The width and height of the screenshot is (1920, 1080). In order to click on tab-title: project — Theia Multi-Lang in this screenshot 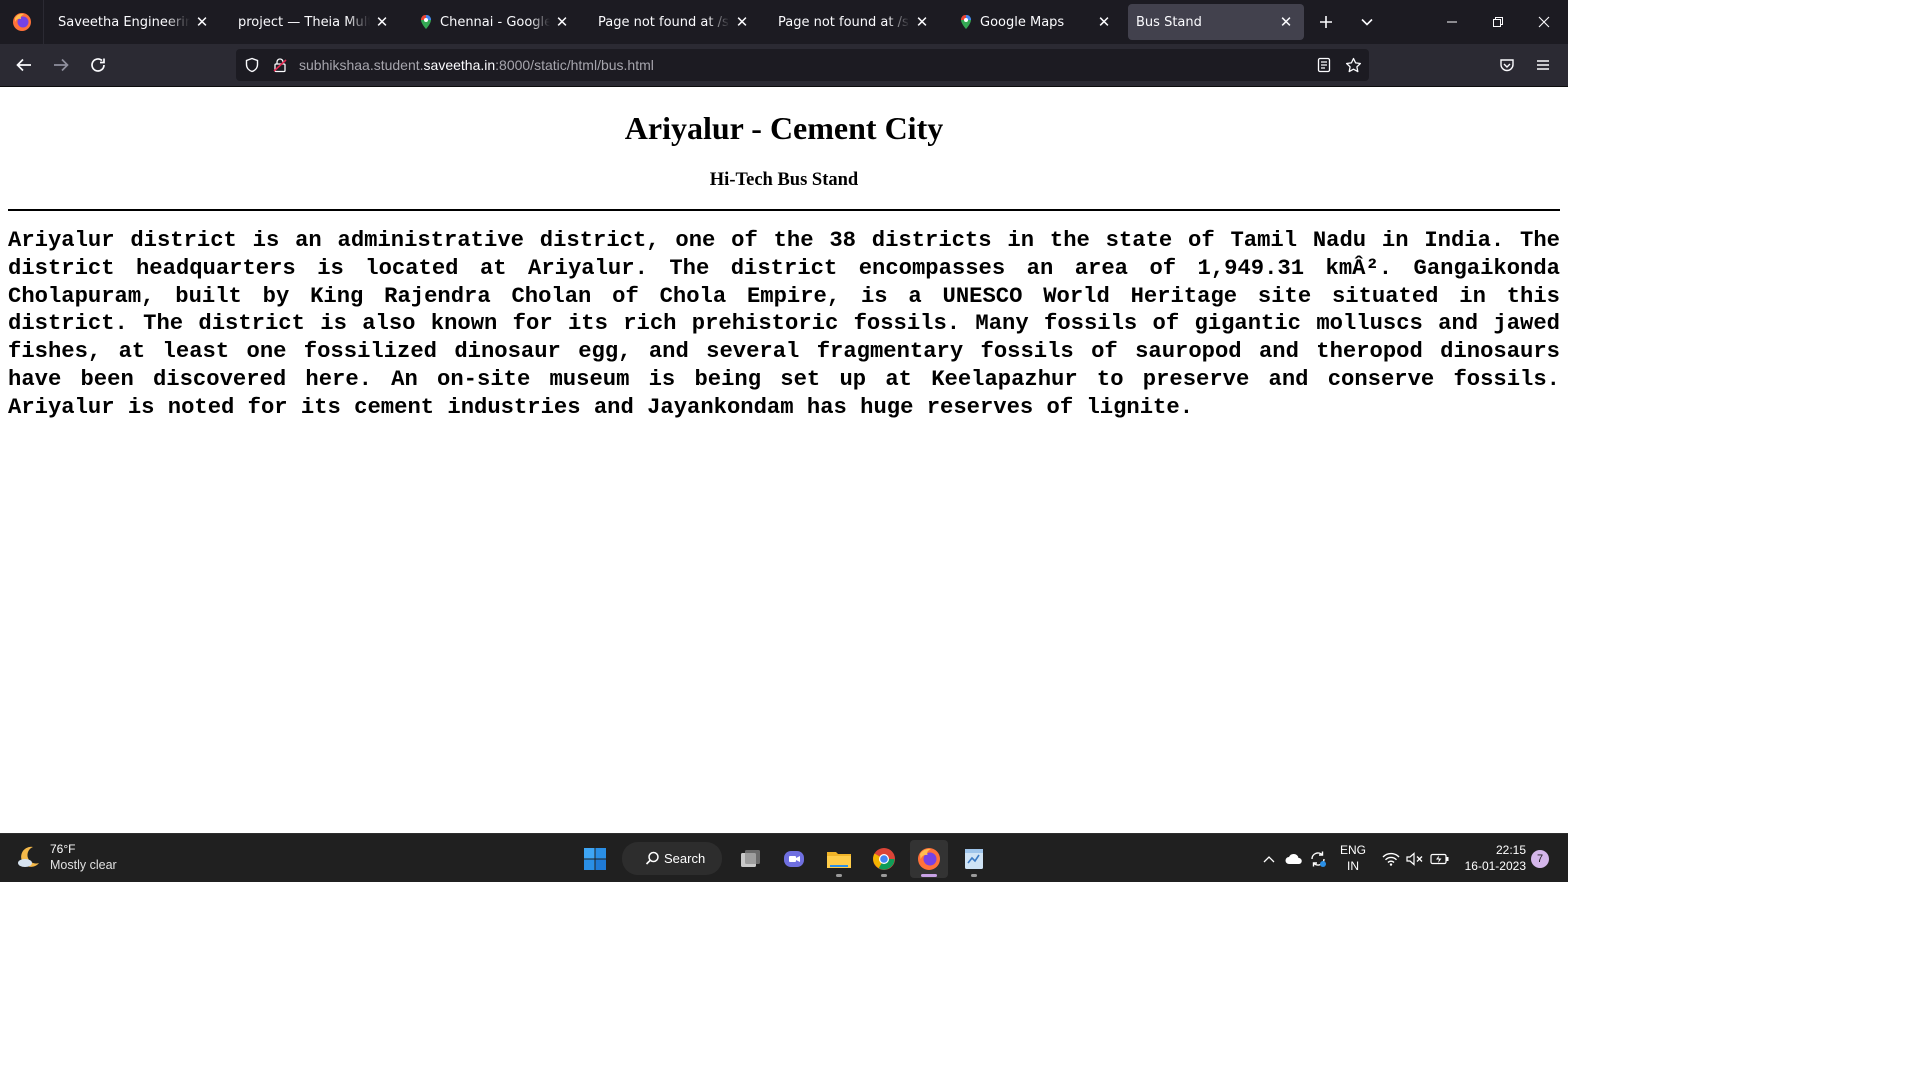, I will do `click(304, 22)`.